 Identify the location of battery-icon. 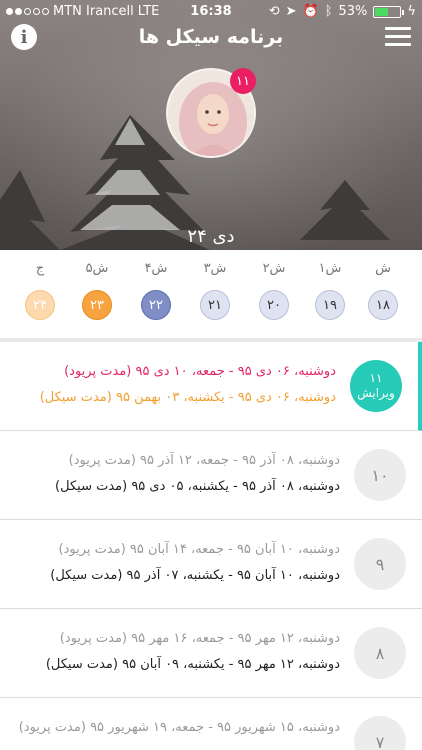
(389, 11).